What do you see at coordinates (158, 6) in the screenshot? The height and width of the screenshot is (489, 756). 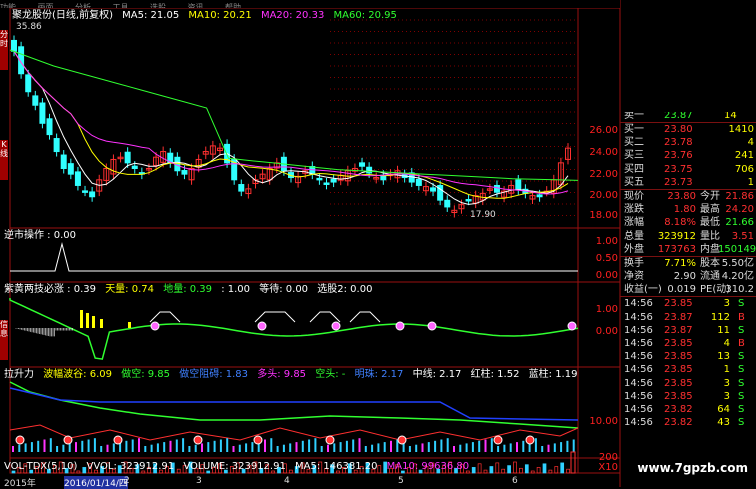 I see `menu-item: 选股` at bounding box center [158, 6].